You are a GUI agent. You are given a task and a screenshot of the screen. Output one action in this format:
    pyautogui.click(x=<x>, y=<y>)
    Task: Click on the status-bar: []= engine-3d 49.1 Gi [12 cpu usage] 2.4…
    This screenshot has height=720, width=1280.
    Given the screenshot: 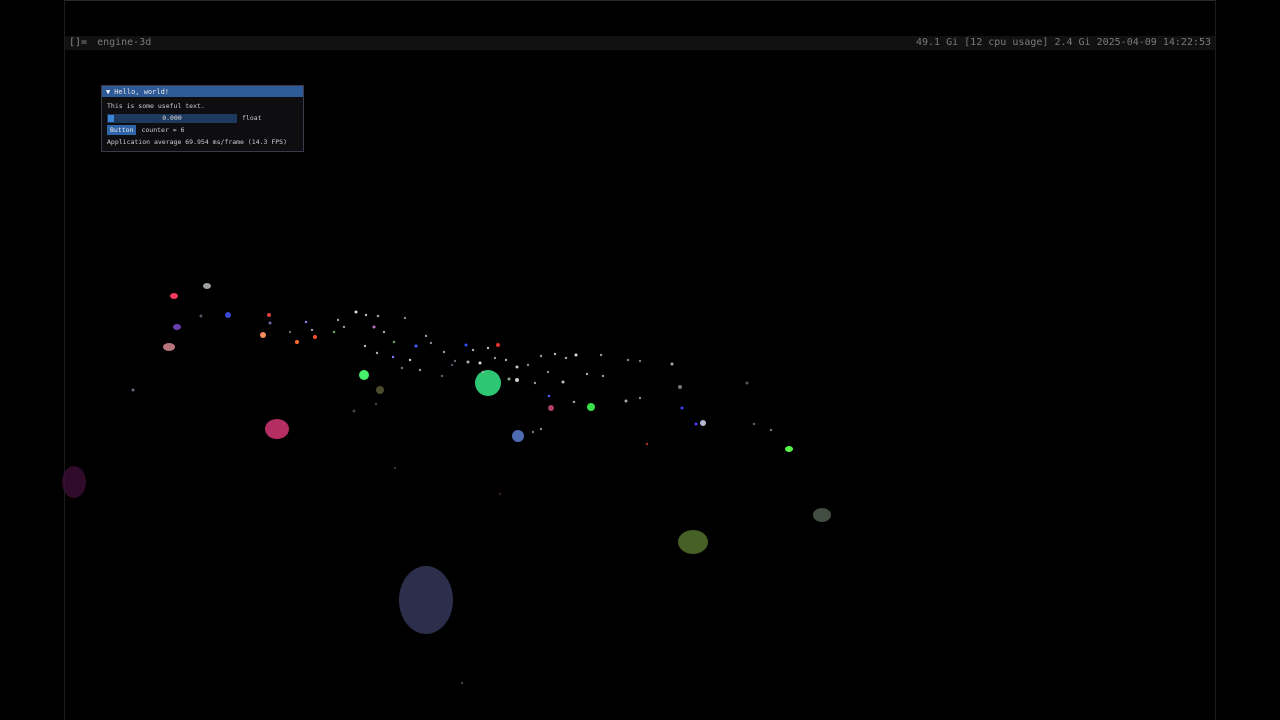 What is the action you would take?
    pyautogui.click(x=640, y=43)
    